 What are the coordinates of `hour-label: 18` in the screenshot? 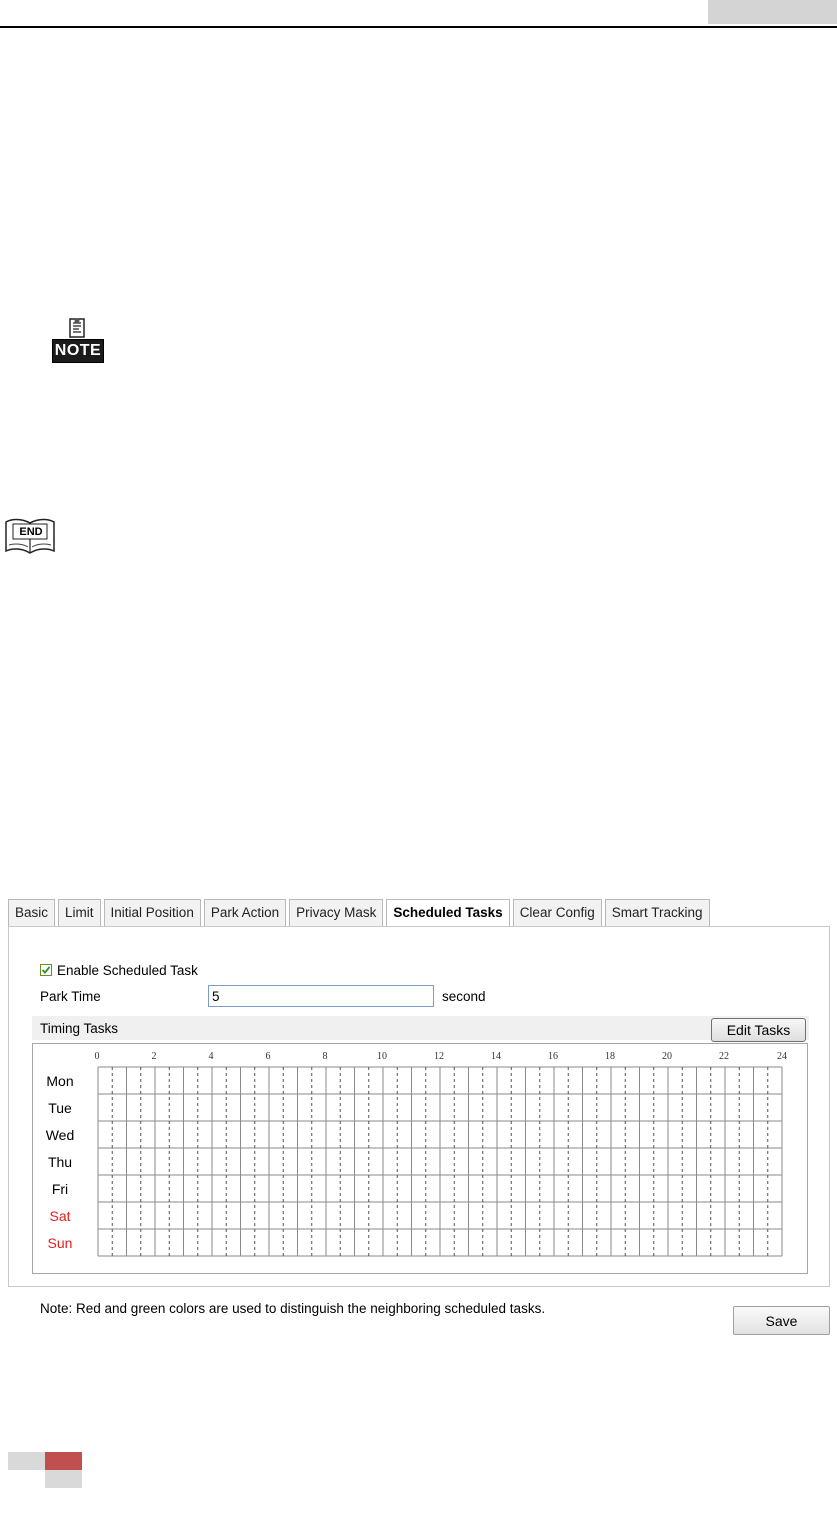 It's located at (610, 1056).